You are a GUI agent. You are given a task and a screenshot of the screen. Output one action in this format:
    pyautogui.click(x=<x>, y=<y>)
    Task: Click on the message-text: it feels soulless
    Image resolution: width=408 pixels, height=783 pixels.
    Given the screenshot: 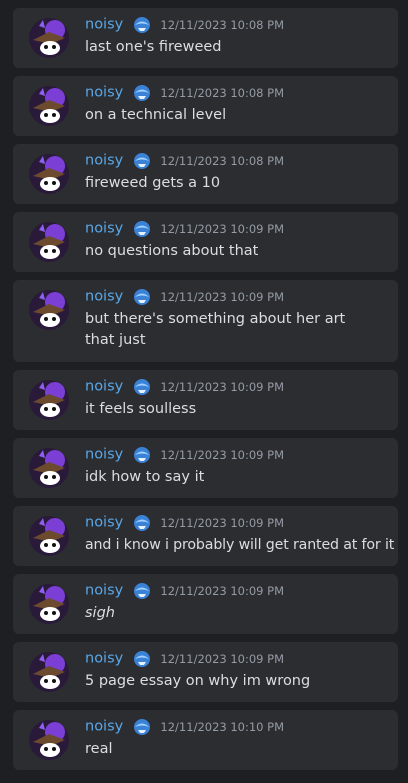 What is the action you would take?
    pyautogui.click(x=141, y=409)
    